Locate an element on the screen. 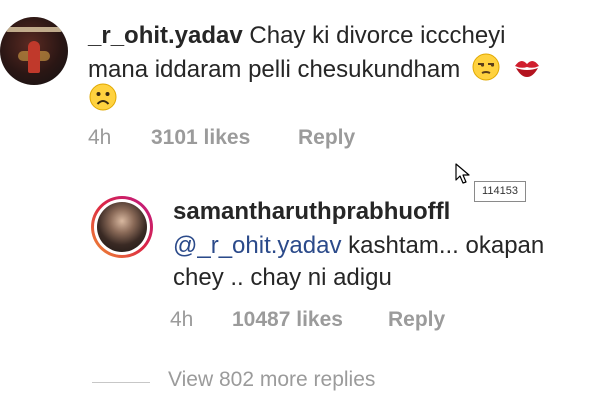 This screenshot has height=400, width=600. comment-text-line1: Chay ki divorce icccheyi is located at coordinates (377, 35).